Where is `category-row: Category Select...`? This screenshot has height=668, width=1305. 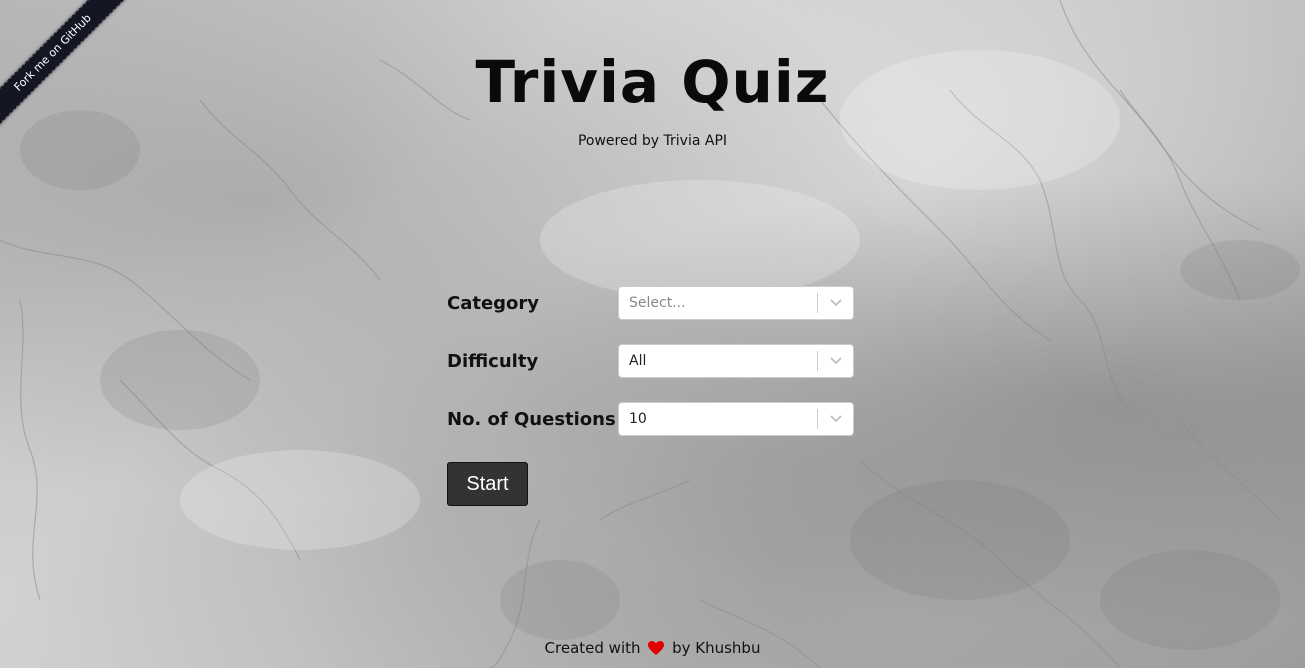 category-row: Category Select... is located at coordinates (652, 303).